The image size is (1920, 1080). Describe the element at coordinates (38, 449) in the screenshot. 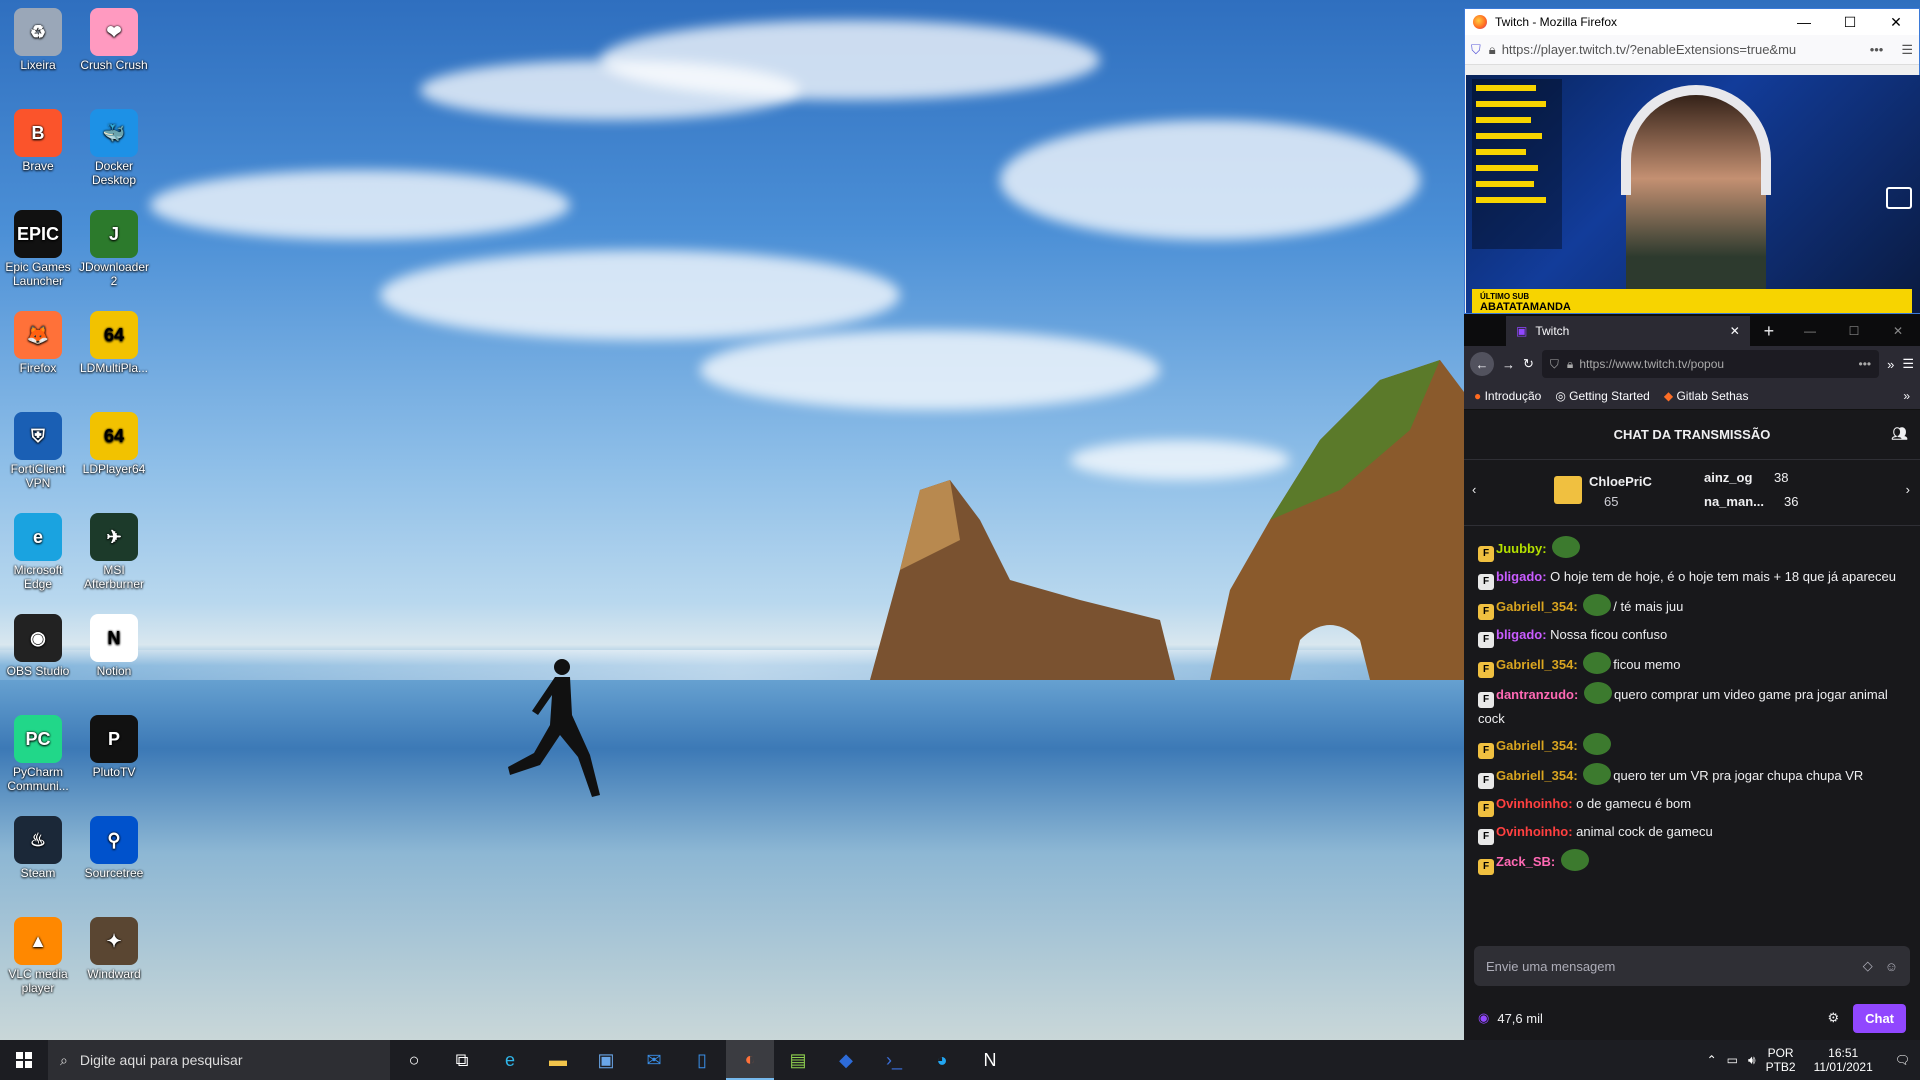

I see `desktop-icon: ⛨ FortiClient VPN` at that location.